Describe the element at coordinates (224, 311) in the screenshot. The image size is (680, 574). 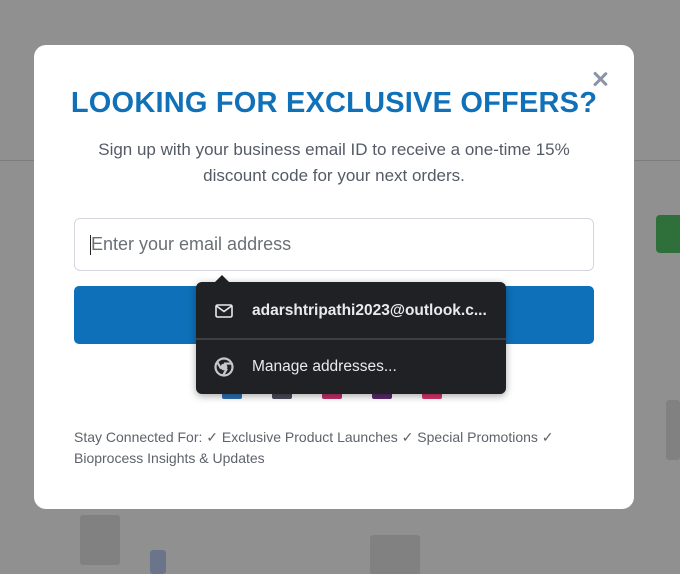
I see `mail-icon` at that location.